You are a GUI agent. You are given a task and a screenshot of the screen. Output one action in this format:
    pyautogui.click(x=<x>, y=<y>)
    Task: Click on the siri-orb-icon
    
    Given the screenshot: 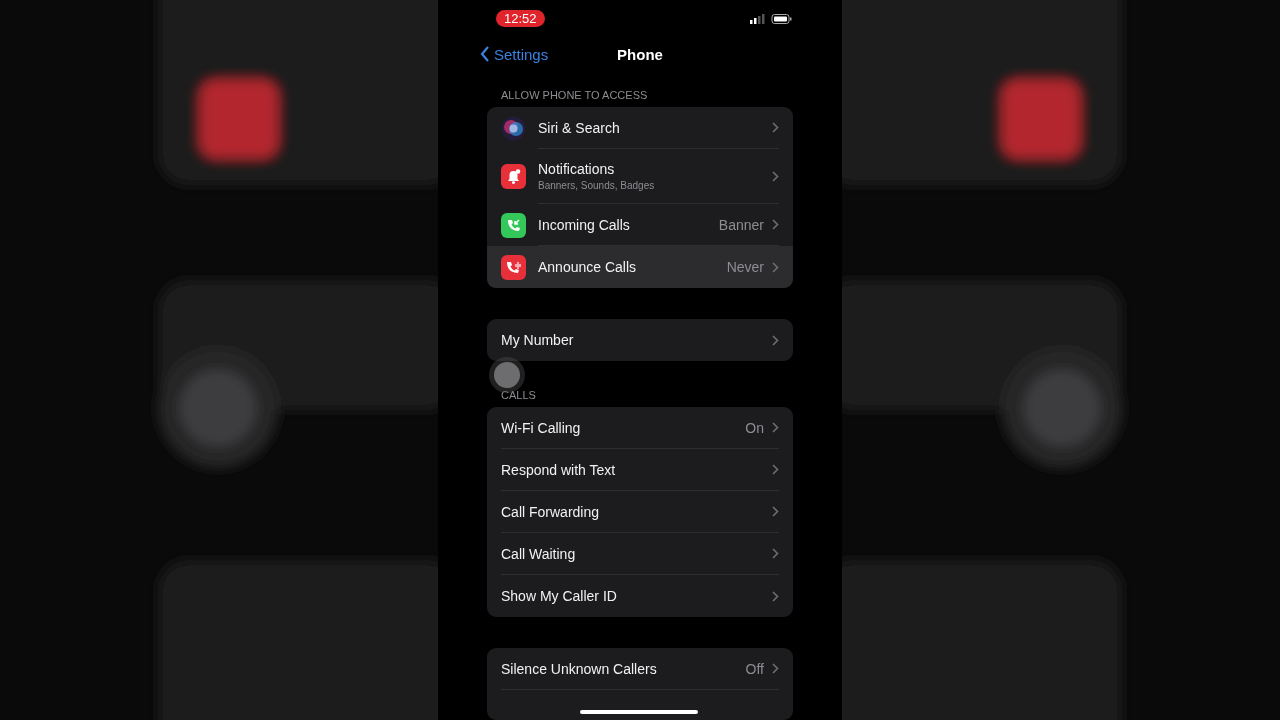 What is the action you would take?
    pyautogui.click(x=513, y=128)
    